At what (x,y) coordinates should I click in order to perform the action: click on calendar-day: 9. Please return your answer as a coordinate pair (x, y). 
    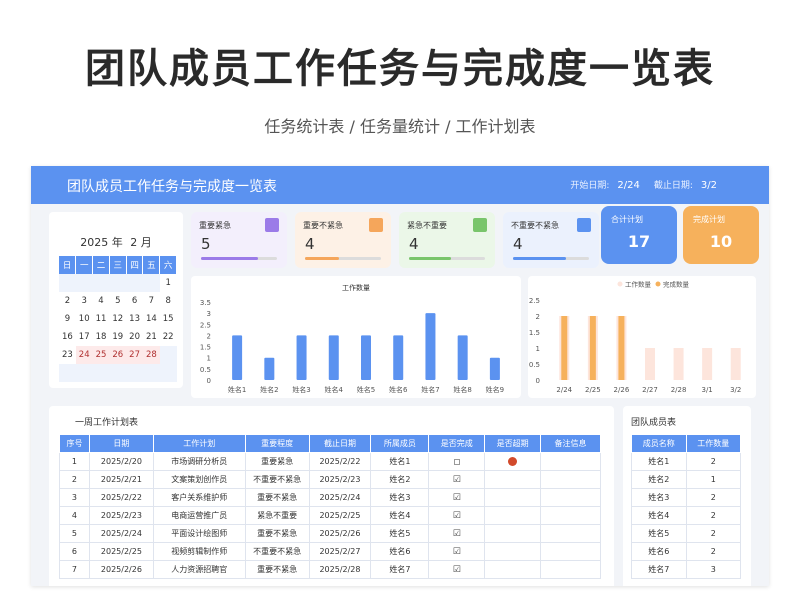
    Looking at the image, I should click on (67, 319).